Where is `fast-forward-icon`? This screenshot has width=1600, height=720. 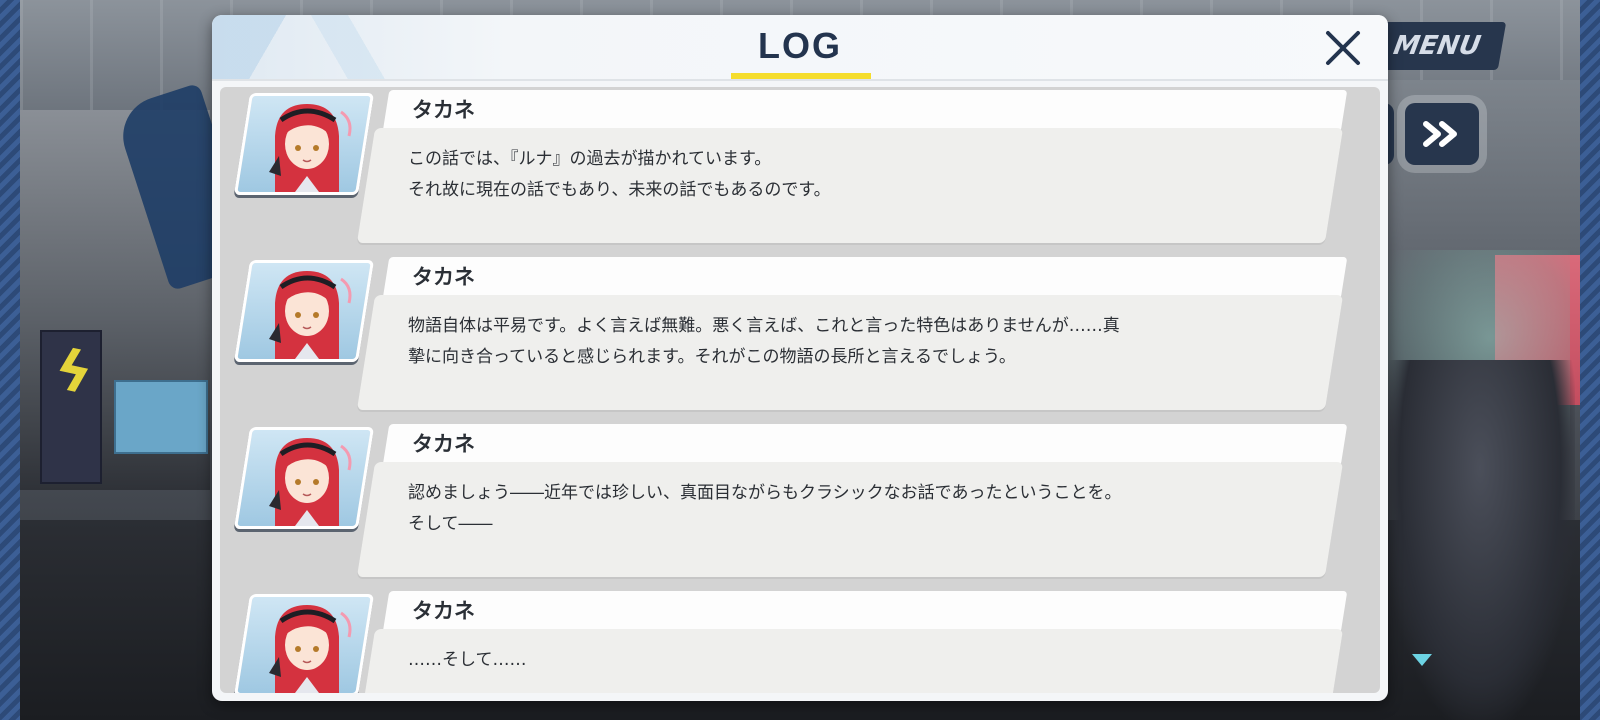 fast-forward-icon is located at coordinates (1440, 134).